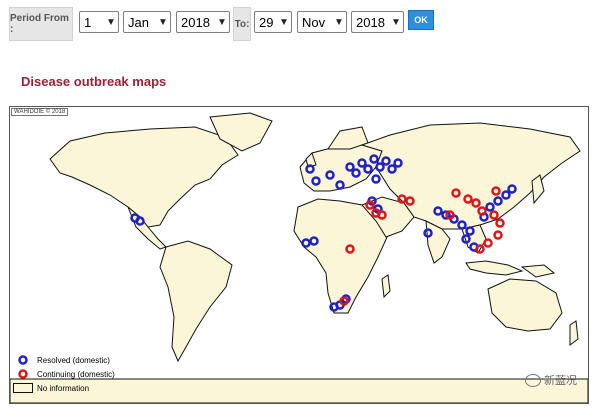 Image resolution: width=595 pixels, height=409 pixels. What do you see at coordinates (314, 22) in the screenshot?
I see `to-month-value: Nov` at bounding box center [314, 22].